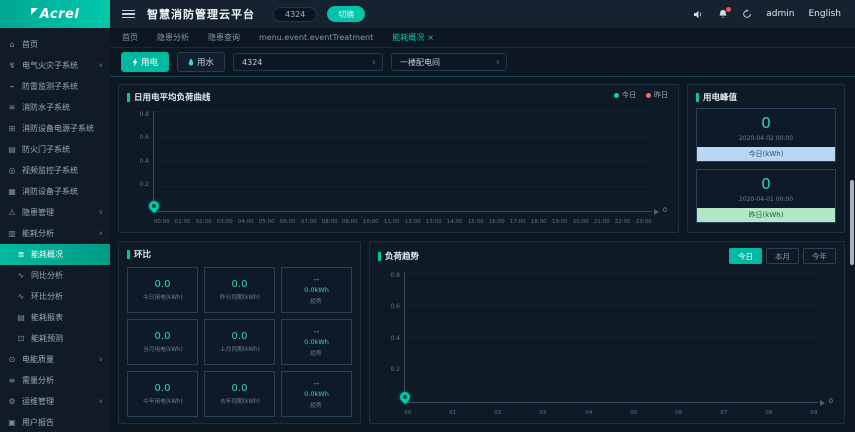  Describe the element at coordinates (162, 342) in the screenshot. I see `stat-card: 0.0 当月用电(kWh)` at that location.